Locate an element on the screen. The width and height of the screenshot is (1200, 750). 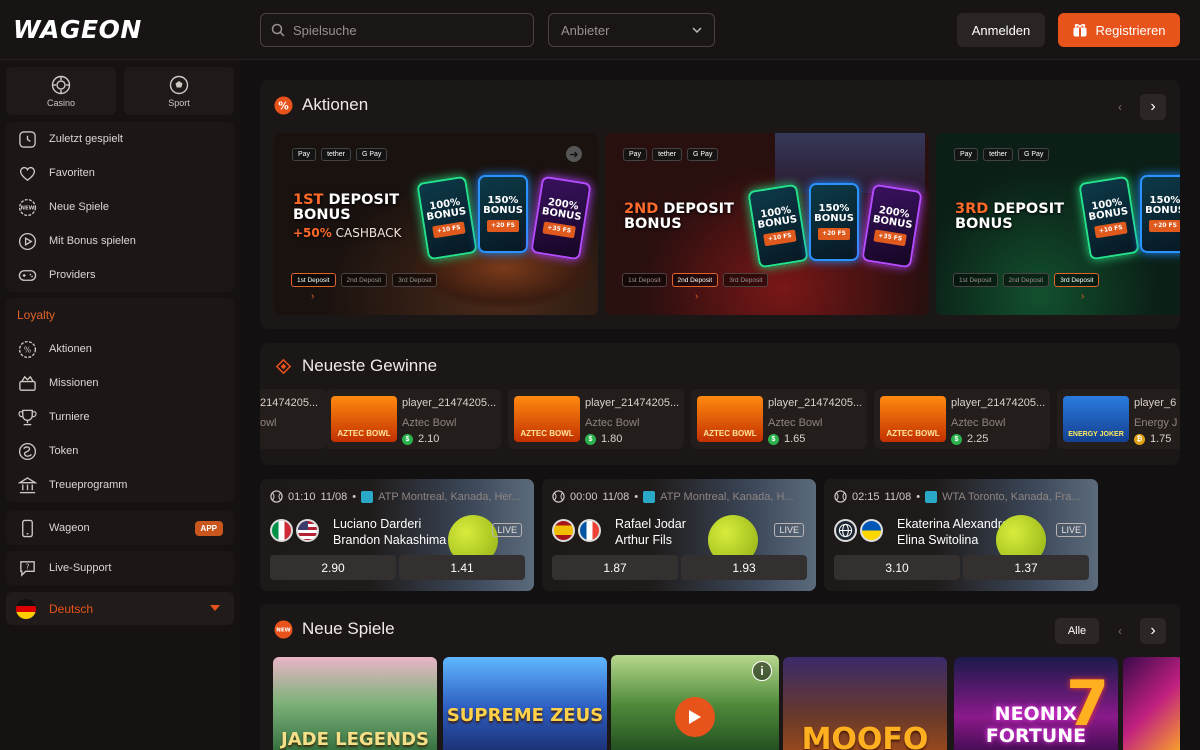
promo-1-cashback: +50% CASHBACK is located at coordinates (347, 233).